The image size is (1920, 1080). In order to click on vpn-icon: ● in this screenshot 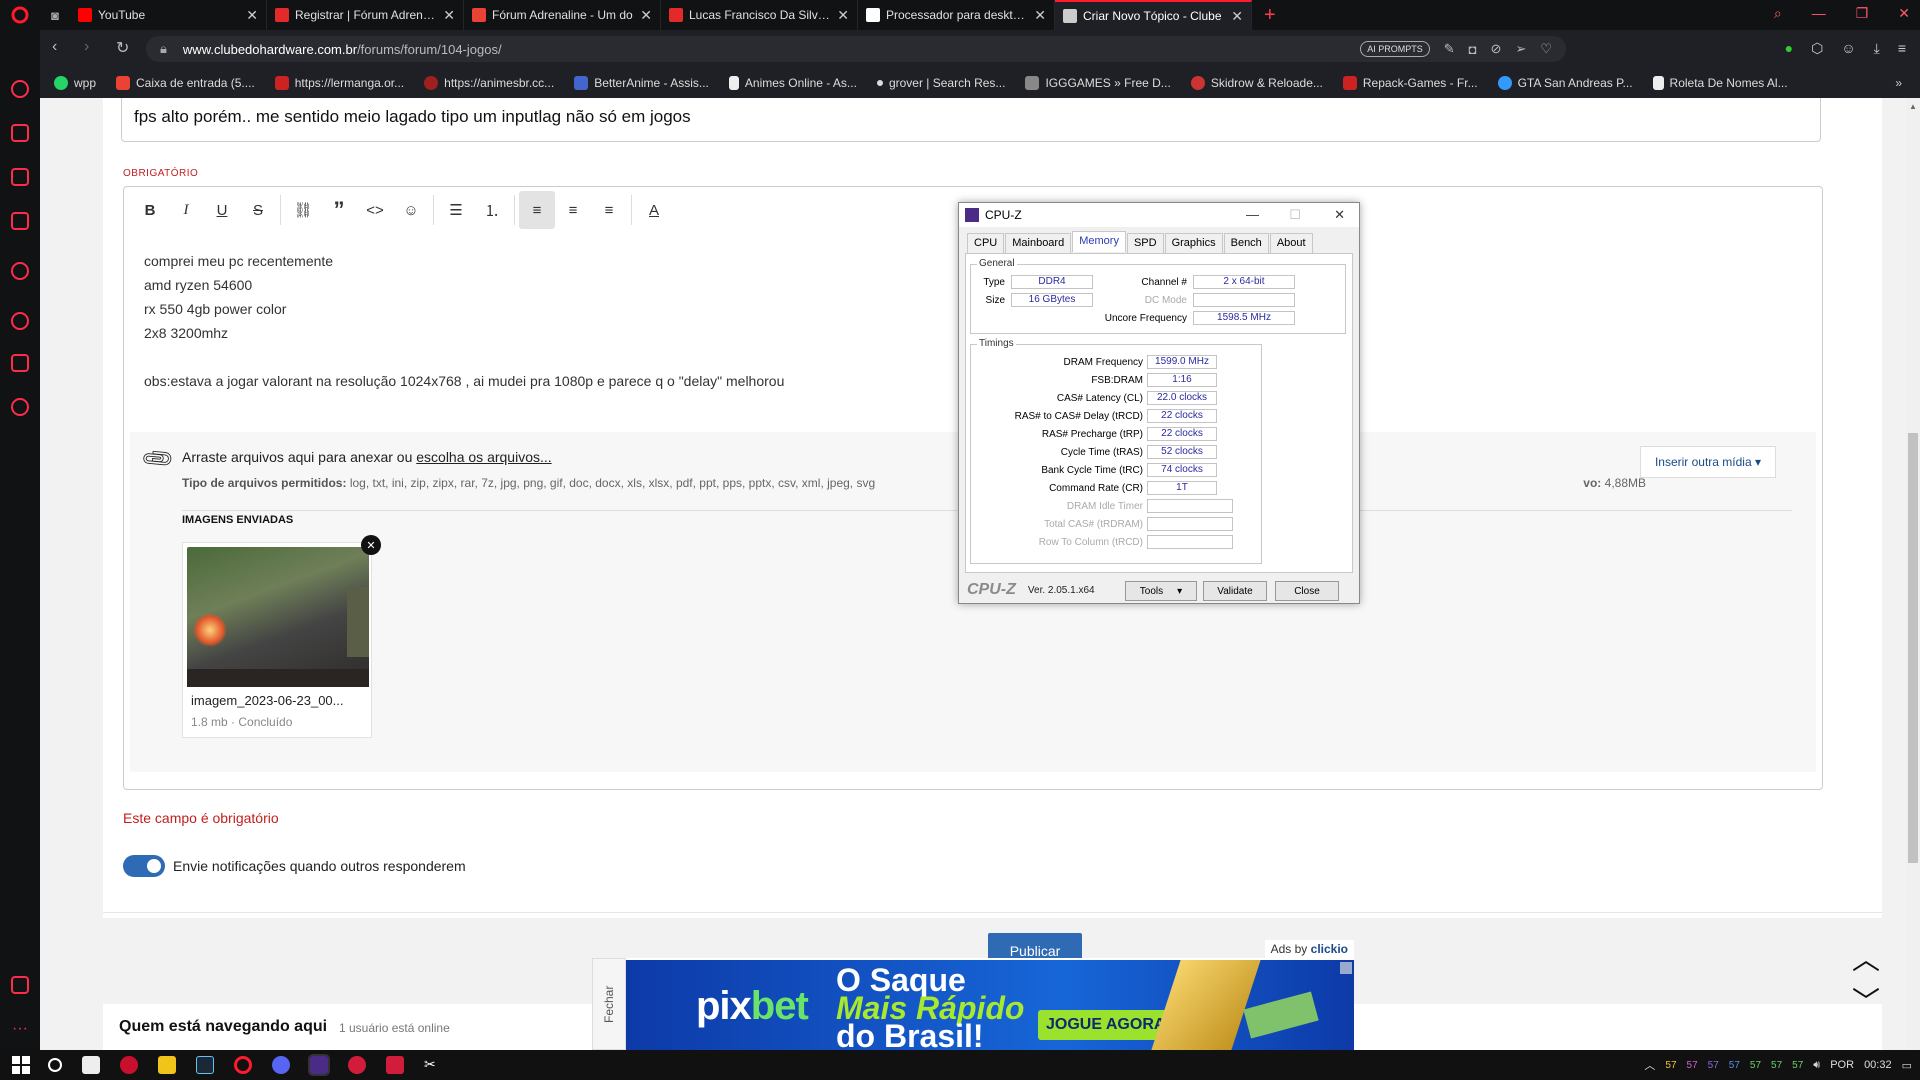, I will do `click(1789, 48)`.